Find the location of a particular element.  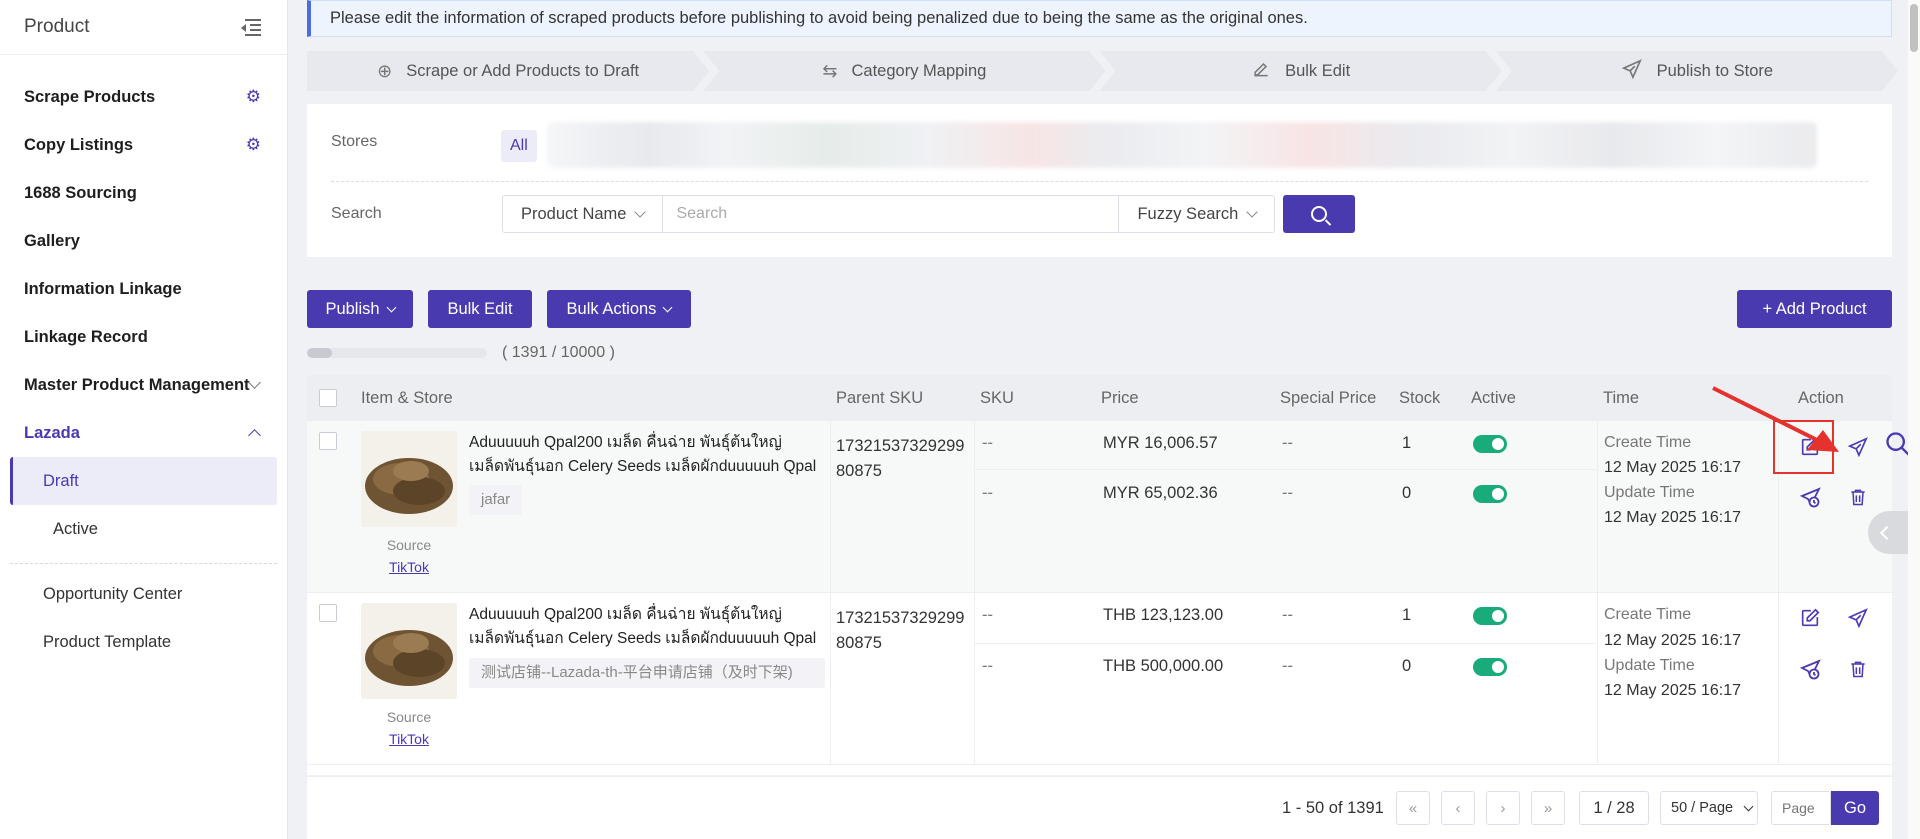

last-page-icon: » is located at coordinates (1548, 808).